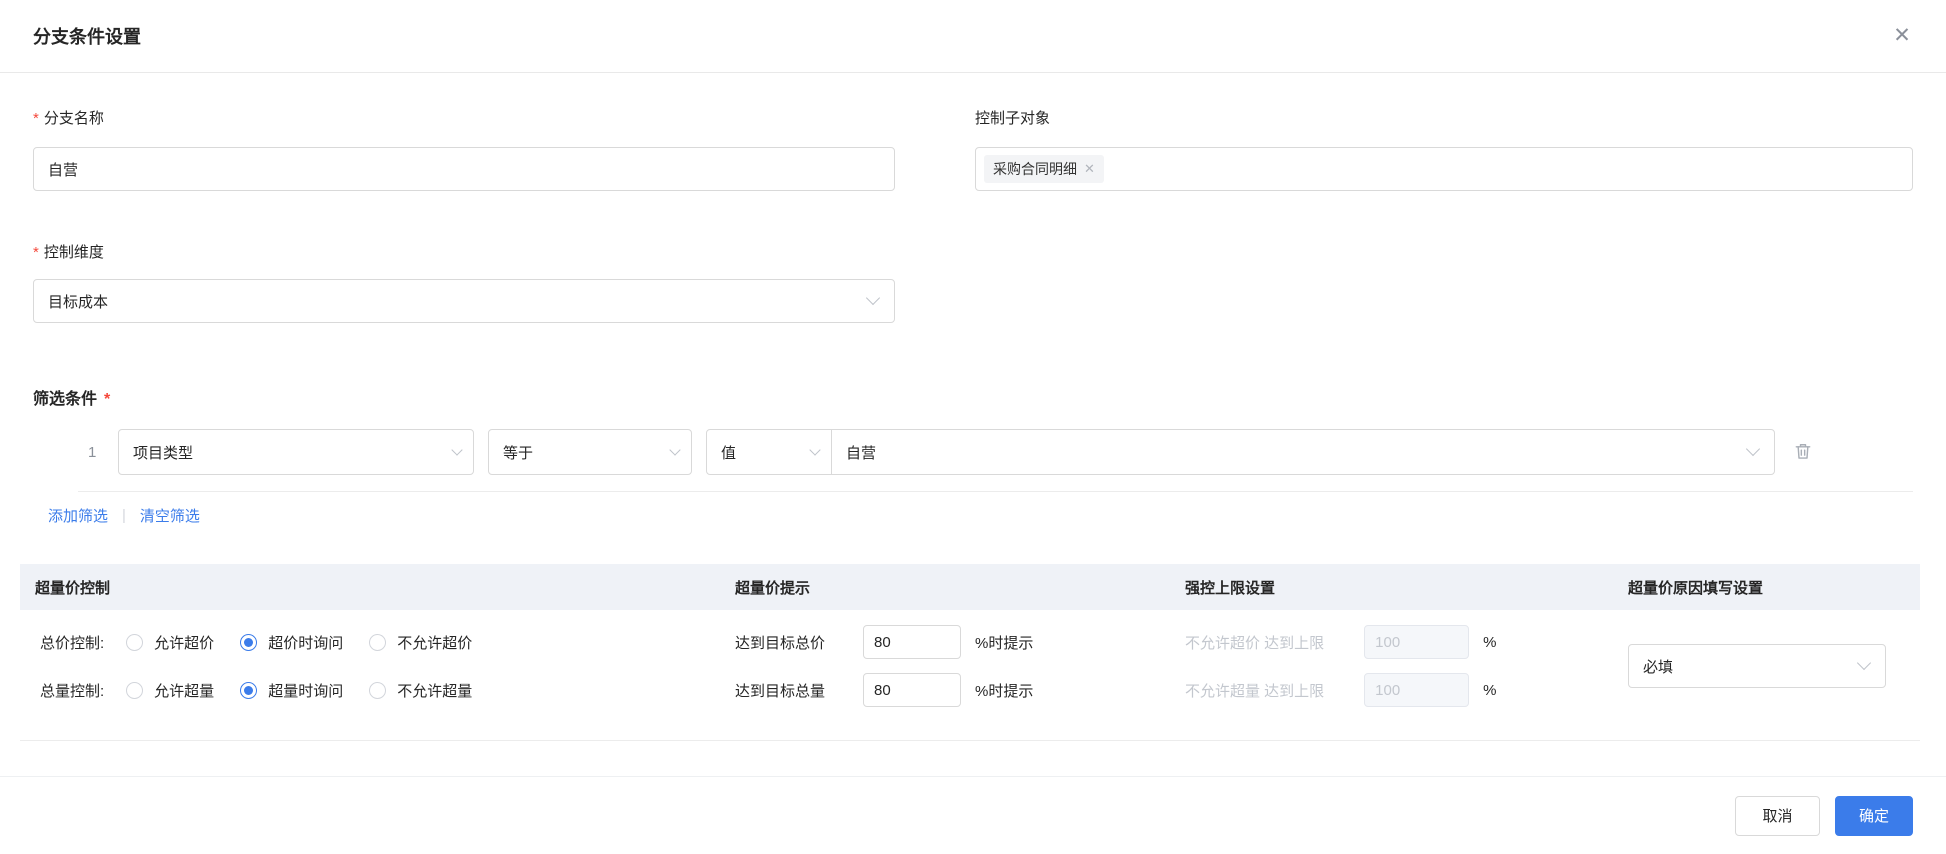  Describe the element at coordinates (1658, 667) in the screenshot. I see `reason-required-value: 必填` at that location.